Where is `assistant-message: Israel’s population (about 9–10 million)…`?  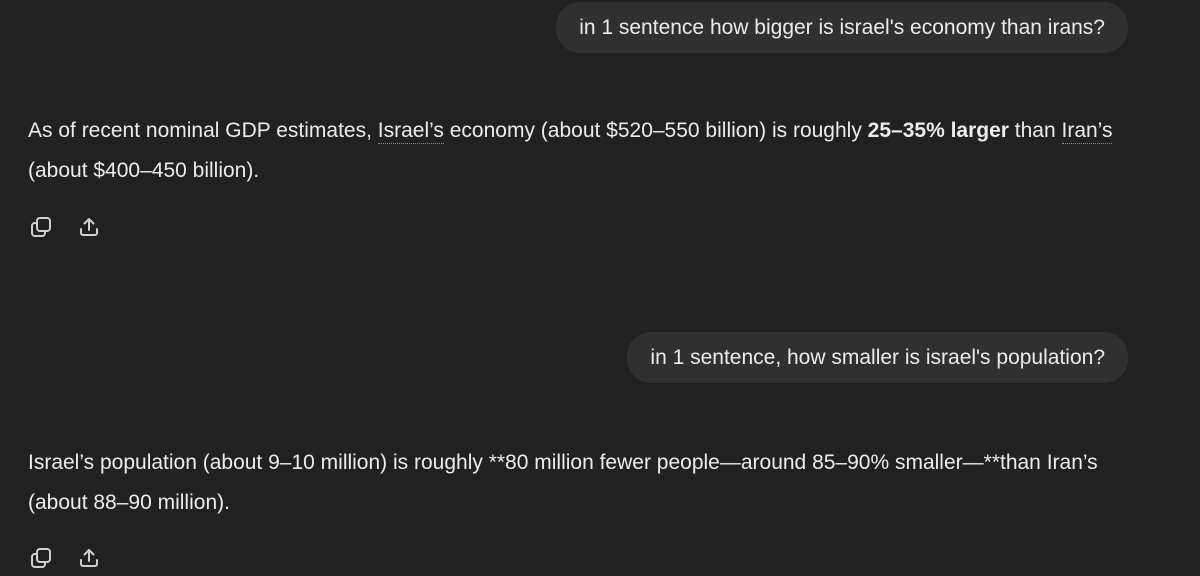 assistant-message: Israel’s population (about 9–10 million)… is located at coordinates (583, 483).